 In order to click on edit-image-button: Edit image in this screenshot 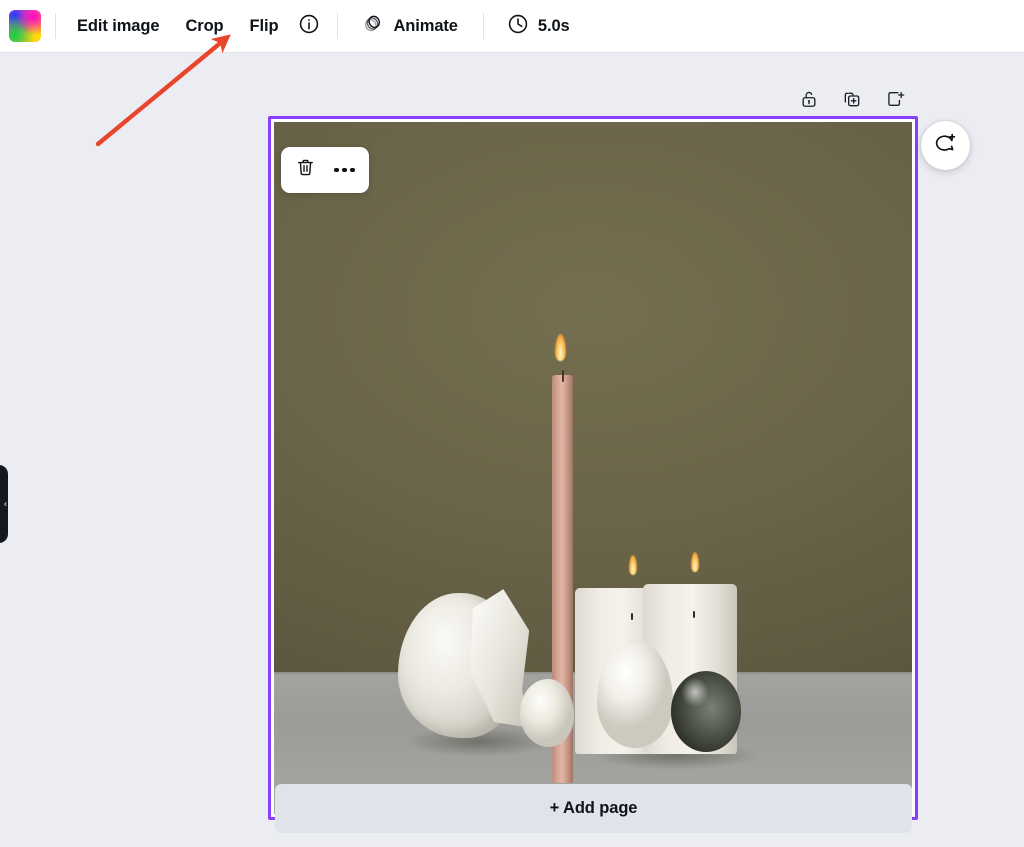, I will do `click(118, 26)`.